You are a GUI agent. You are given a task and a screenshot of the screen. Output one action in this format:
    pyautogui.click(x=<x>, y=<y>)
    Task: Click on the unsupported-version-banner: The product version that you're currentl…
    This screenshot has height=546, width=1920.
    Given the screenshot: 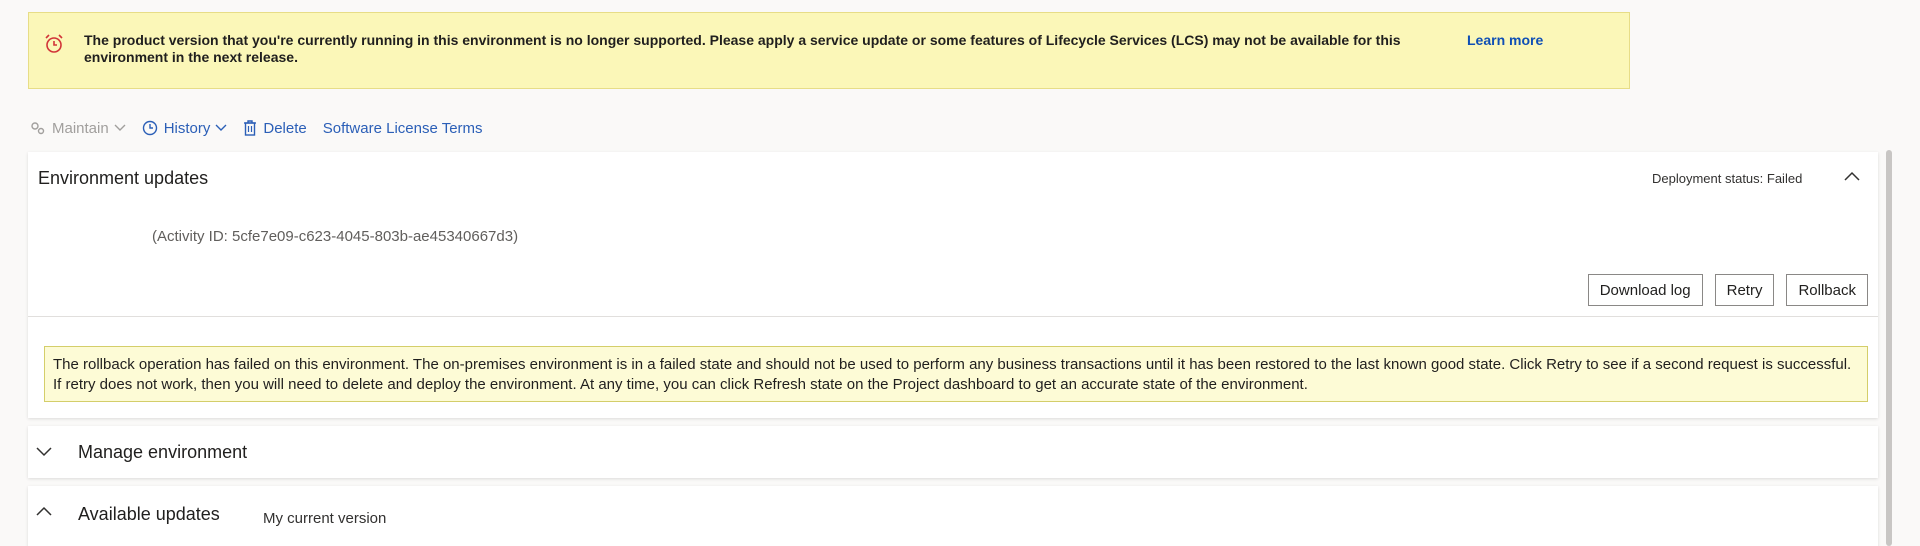 What is the action you would take?
    pyautogui.click(x=829, y=50)
    